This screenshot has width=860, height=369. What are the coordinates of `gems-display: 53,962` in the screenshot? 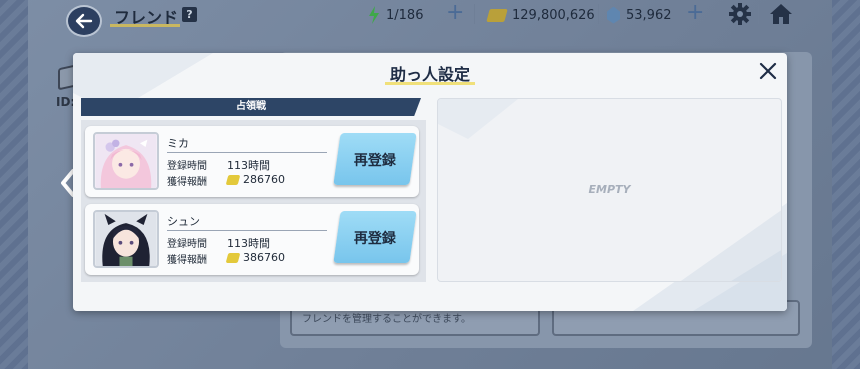 It's located at (639, 15).